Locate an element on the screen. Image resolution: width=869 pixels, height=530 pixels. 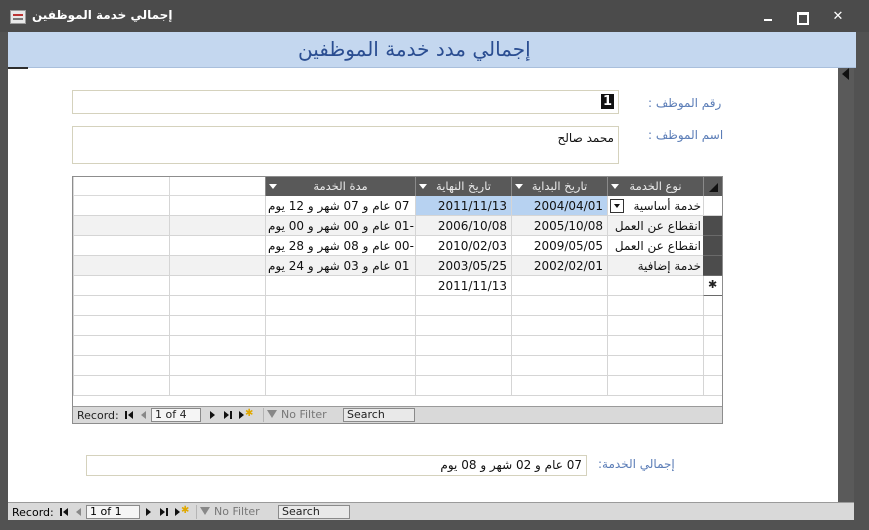
select-all-button is located at coordinates (712, 186).